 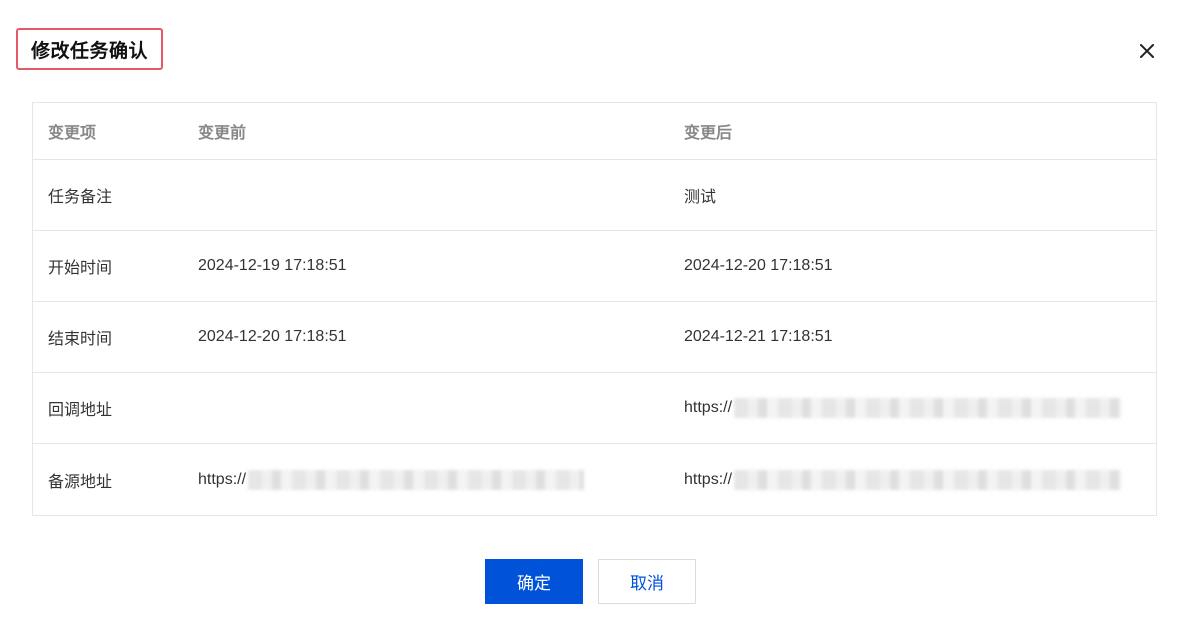 What do you see at coordinates (80, 410) in the screenshot?
I see `cell-item: 回调地址` at bounding box center [80, 410].